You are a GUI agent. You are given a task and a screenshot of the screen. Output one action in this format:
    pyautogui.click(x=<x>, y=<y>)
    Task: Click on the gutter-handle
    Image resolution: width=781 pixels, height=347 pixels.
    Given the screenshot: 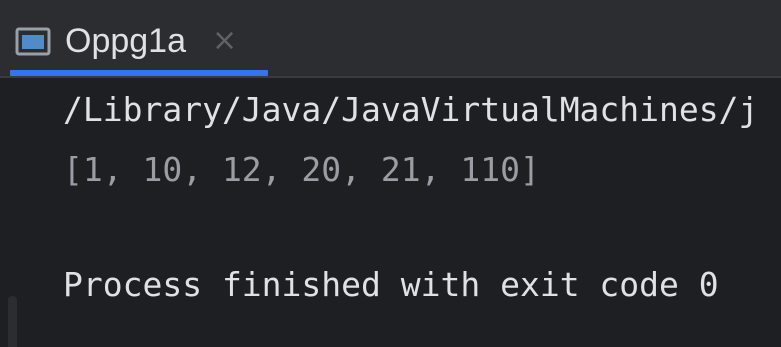 What is the action you would take?
    pyautogui.click(x=12, y=321)
    